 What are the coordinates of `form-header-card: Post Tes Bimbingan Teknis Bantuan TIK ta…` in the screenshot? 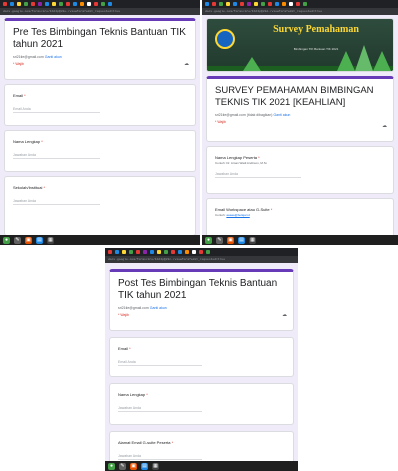 It's located at (201, 300).